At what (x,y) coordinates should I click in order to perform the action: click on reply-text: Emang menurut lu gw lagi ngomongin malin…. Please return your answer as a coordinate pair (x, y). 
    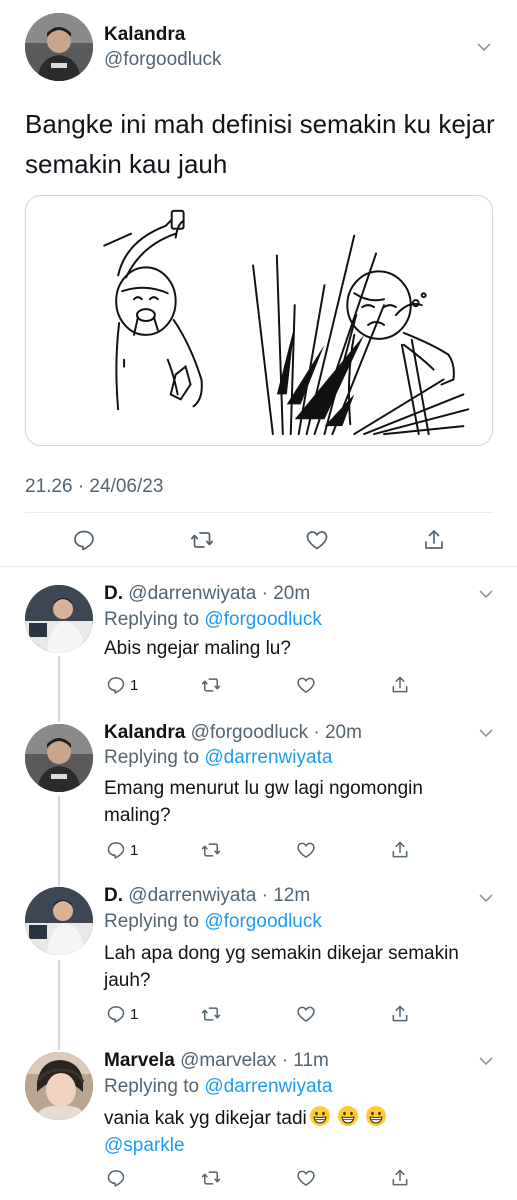
    Looking at the image, I should click on (263, 802).